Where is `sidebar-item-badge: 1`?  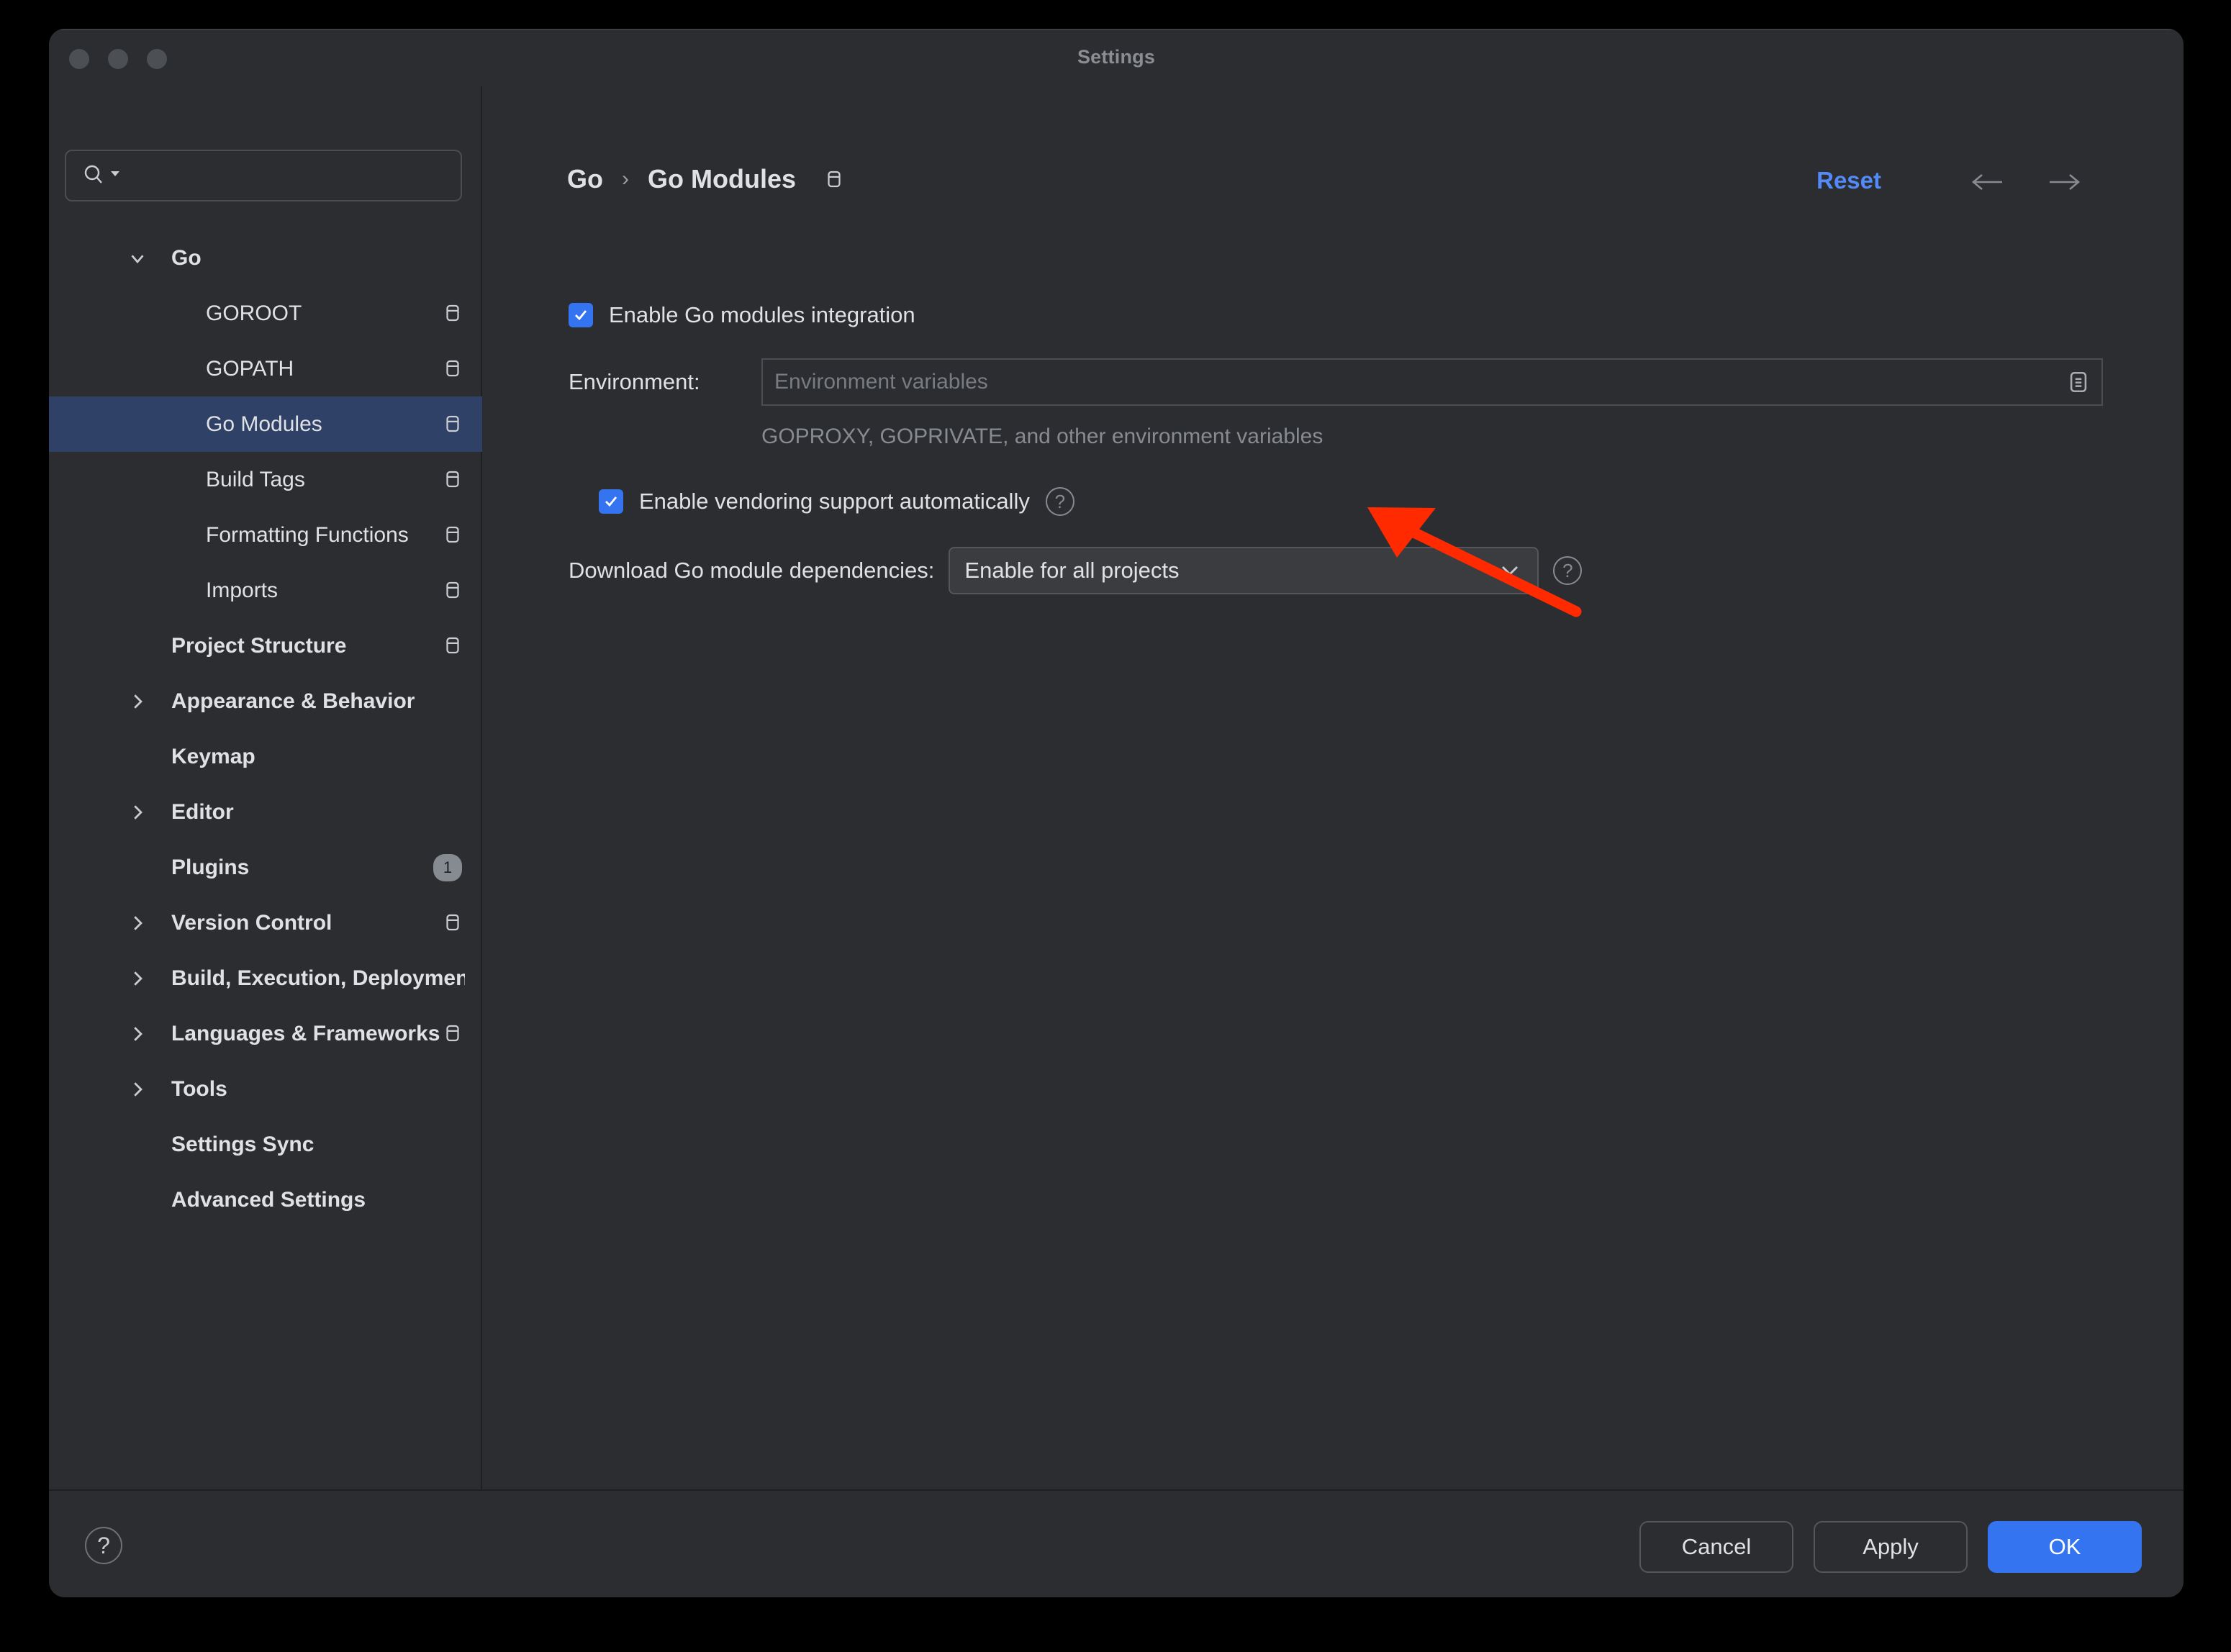 sidebar-item-badge: 1 is located at coordinates (447, 867).